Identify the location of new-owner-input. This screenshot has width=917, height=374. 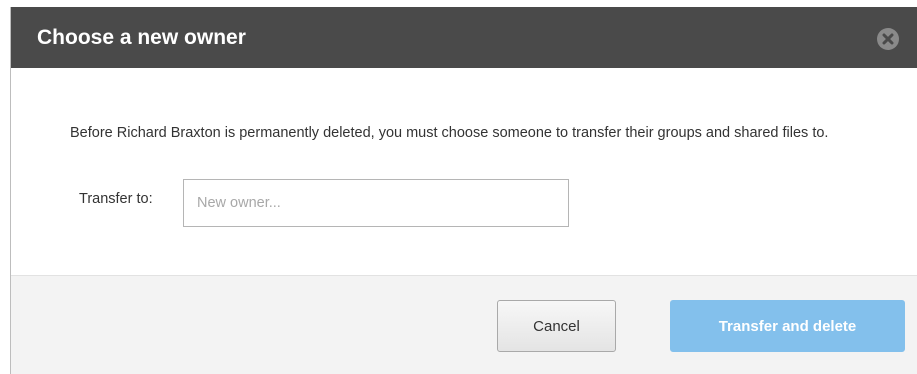
(376, 203).